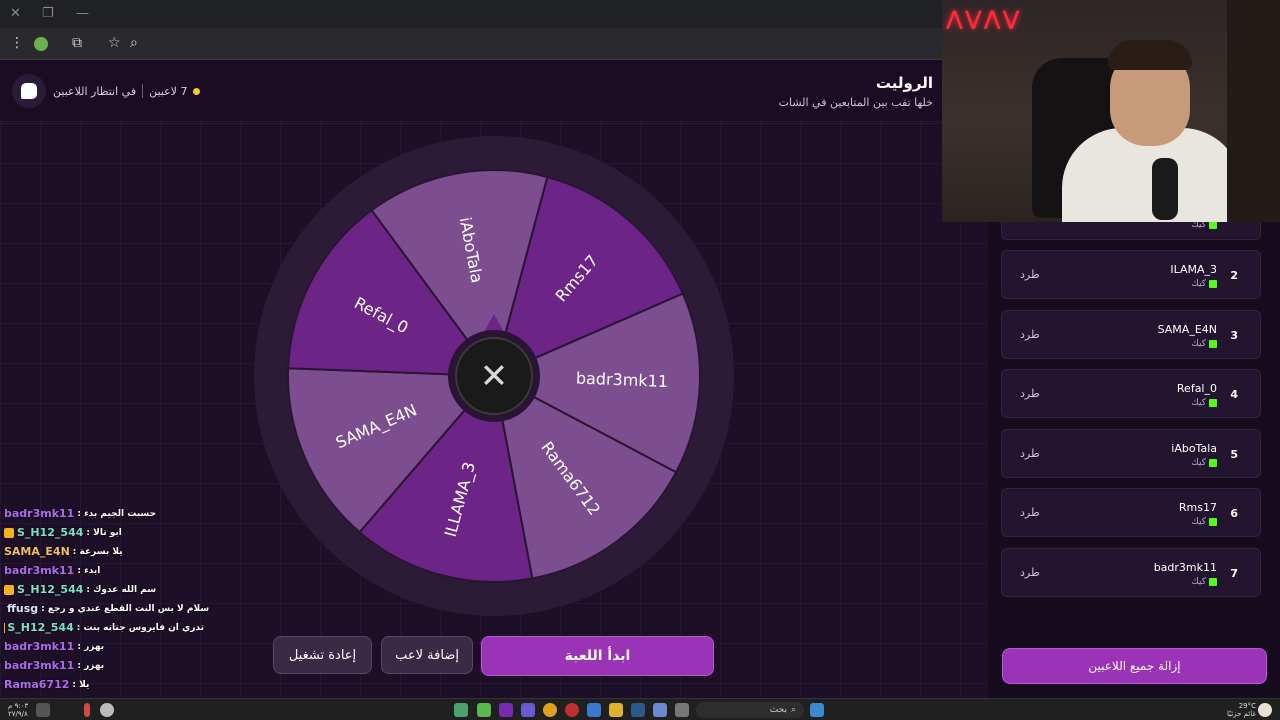  I want to click on player-name: ILAMA_3, so click(1193, 269).